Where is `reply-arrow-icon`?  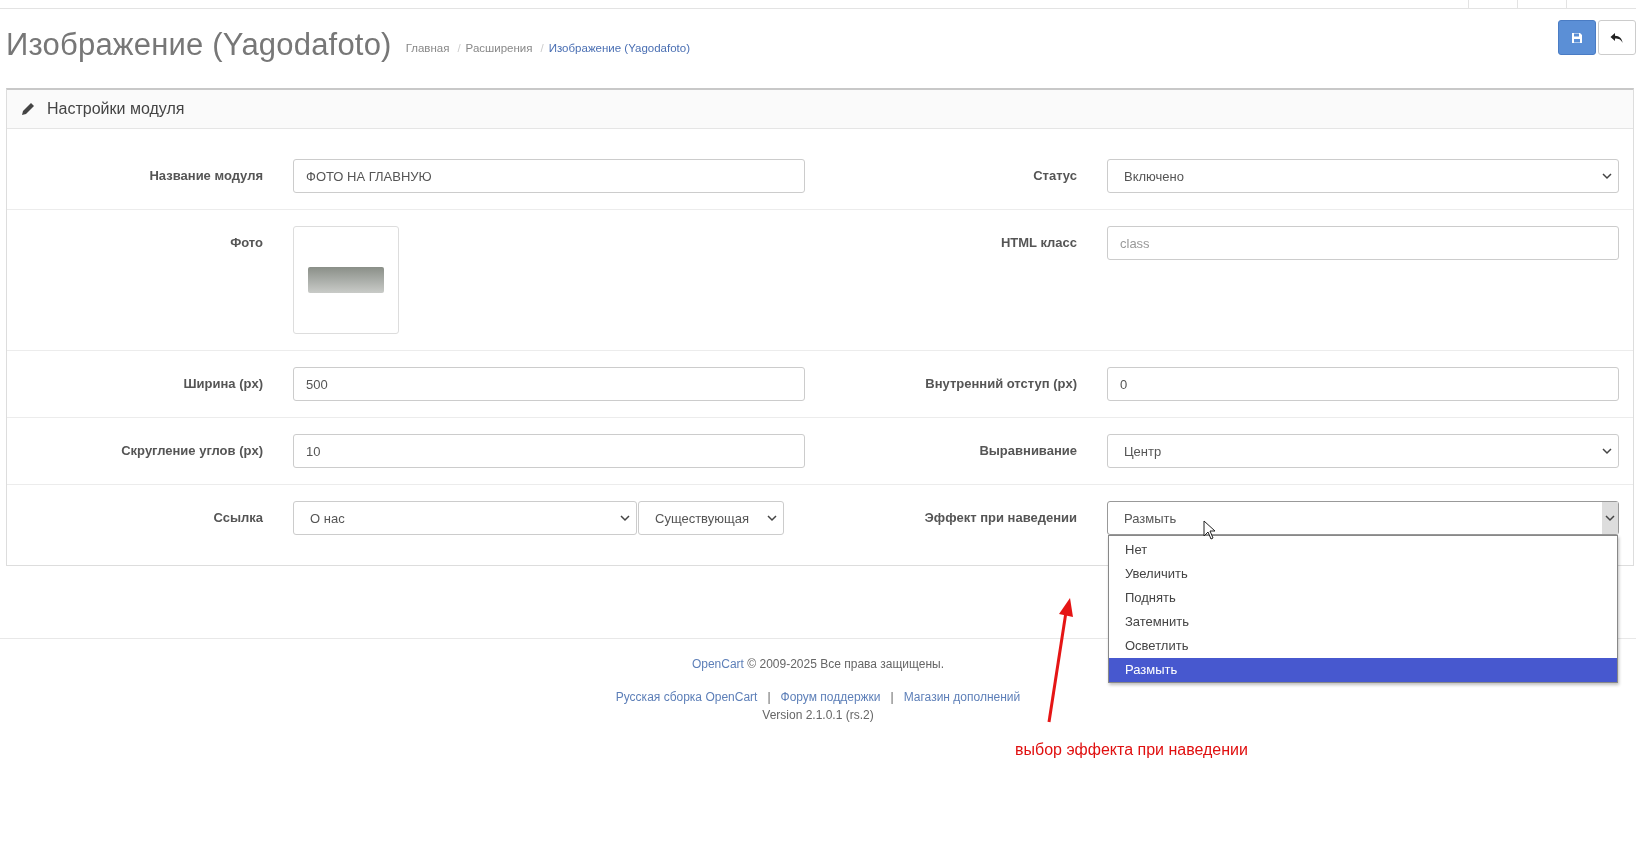
reply-arrow-icon is located at coordinates (1617, 37).